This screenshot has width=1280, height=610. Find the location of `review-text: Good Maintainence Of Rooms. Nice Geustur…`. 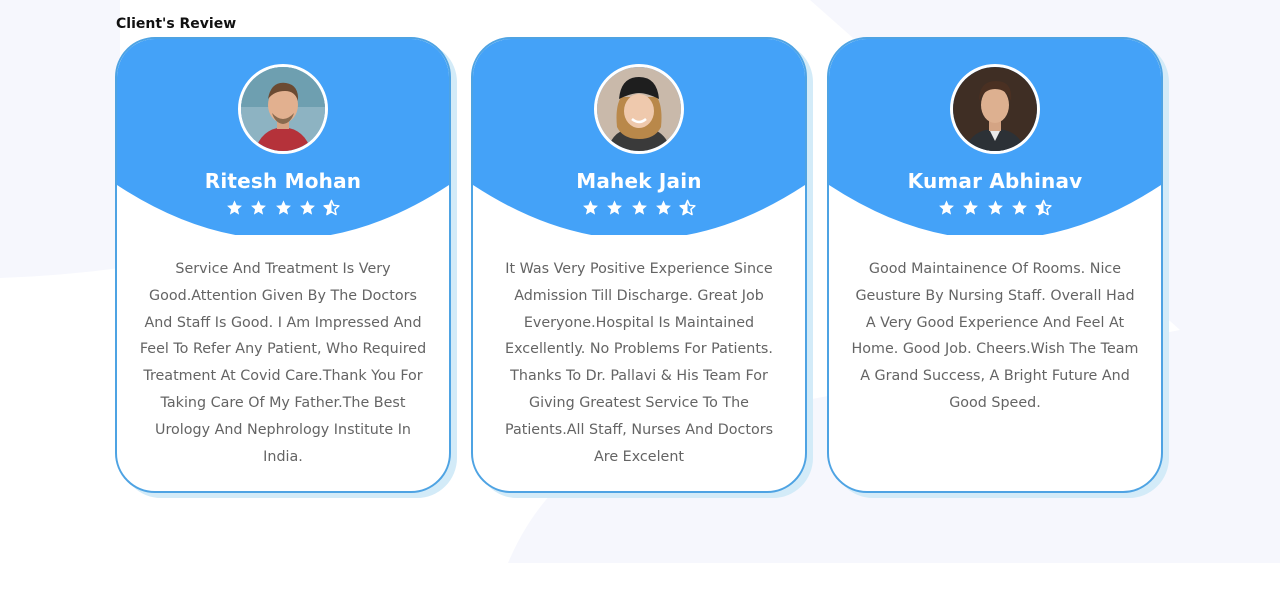

review-text: Good Maintainence Of Rooms. Nice Geustur… is located at coordinates (995, 336).